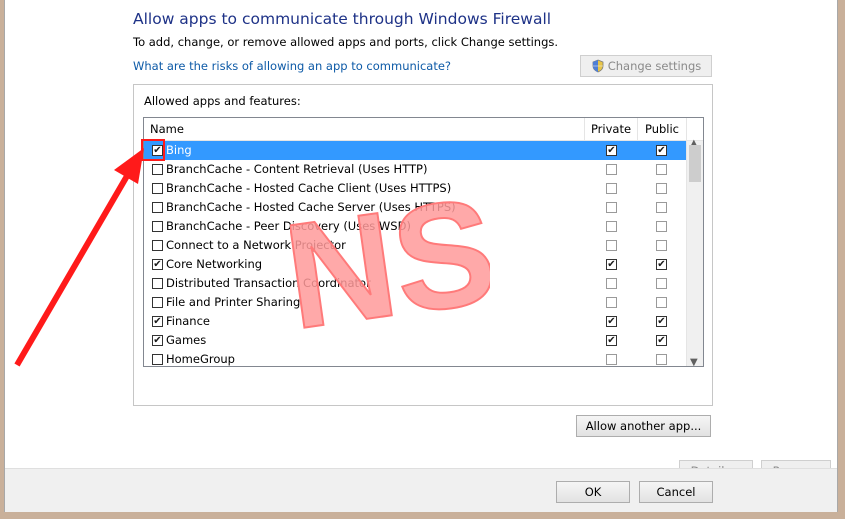 The image size is (845, 519). I want to click on app-name: HomeGroup, so click(200, 359).